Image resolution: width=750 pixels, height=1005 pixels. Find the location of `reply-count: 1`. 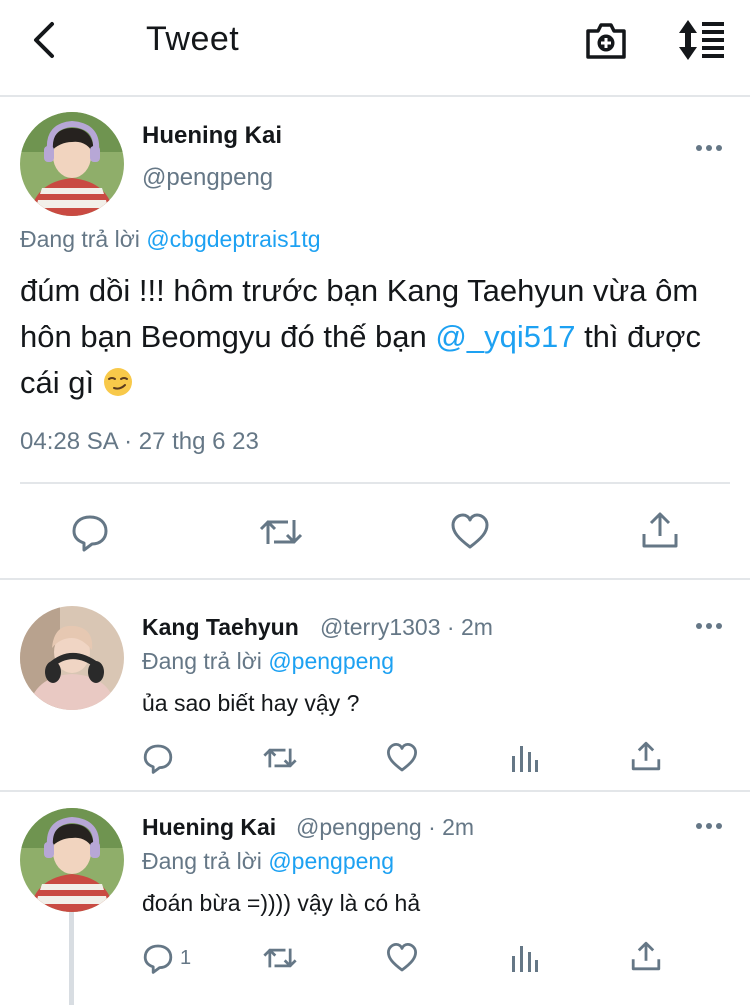

reply-count: 1 is located at coordinates (186, 957).